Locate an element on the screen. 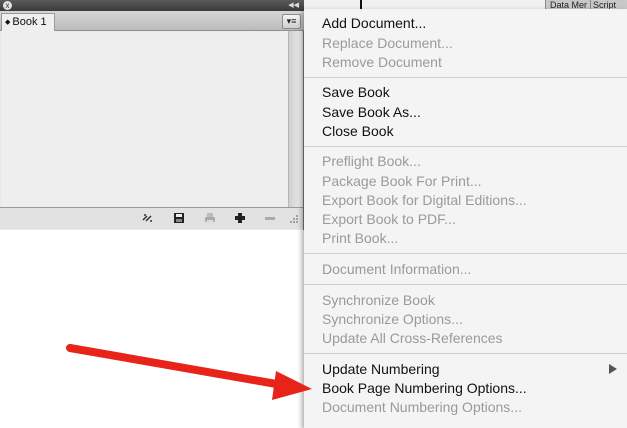 This screenshot has height=428, width=627. annotation-arrow is located at coordinates (189, 372).